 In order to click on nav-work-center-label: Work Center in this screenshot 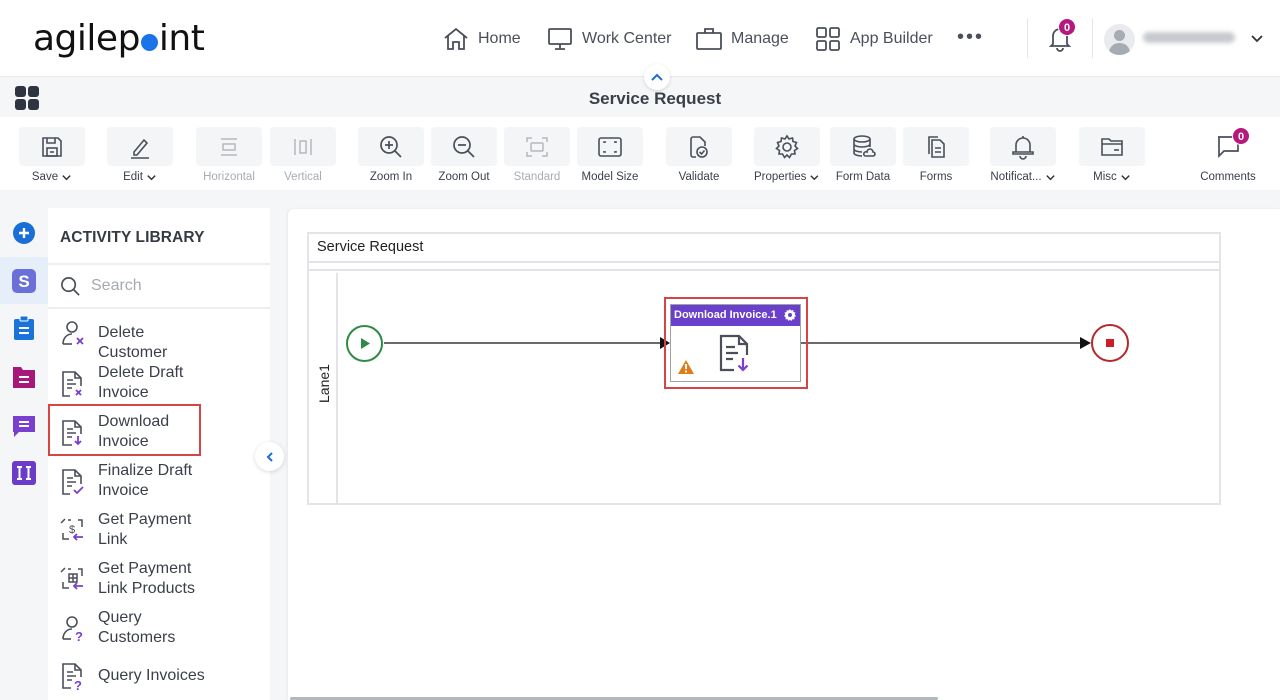, I will do `click(627, 38)`.